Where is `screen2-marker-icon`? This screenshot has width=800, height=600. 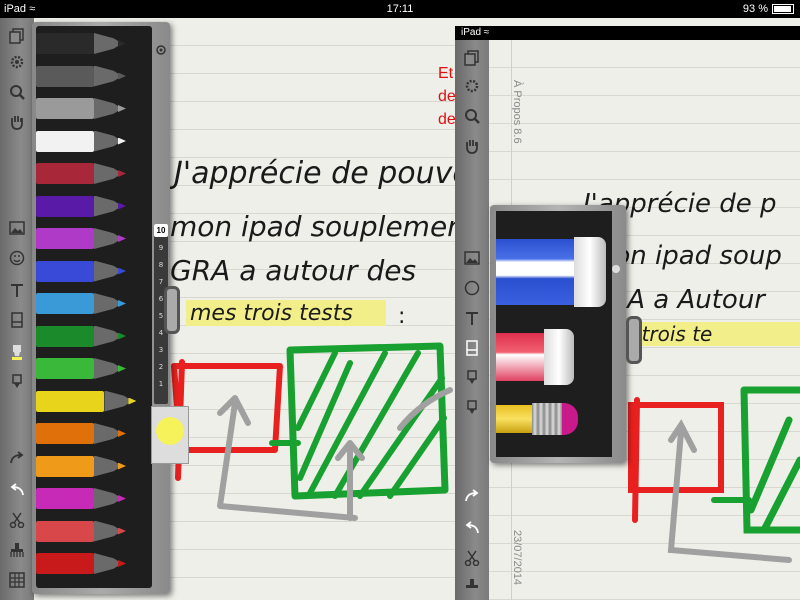
screen2-marker-icon is located at coordinates (472, 408).